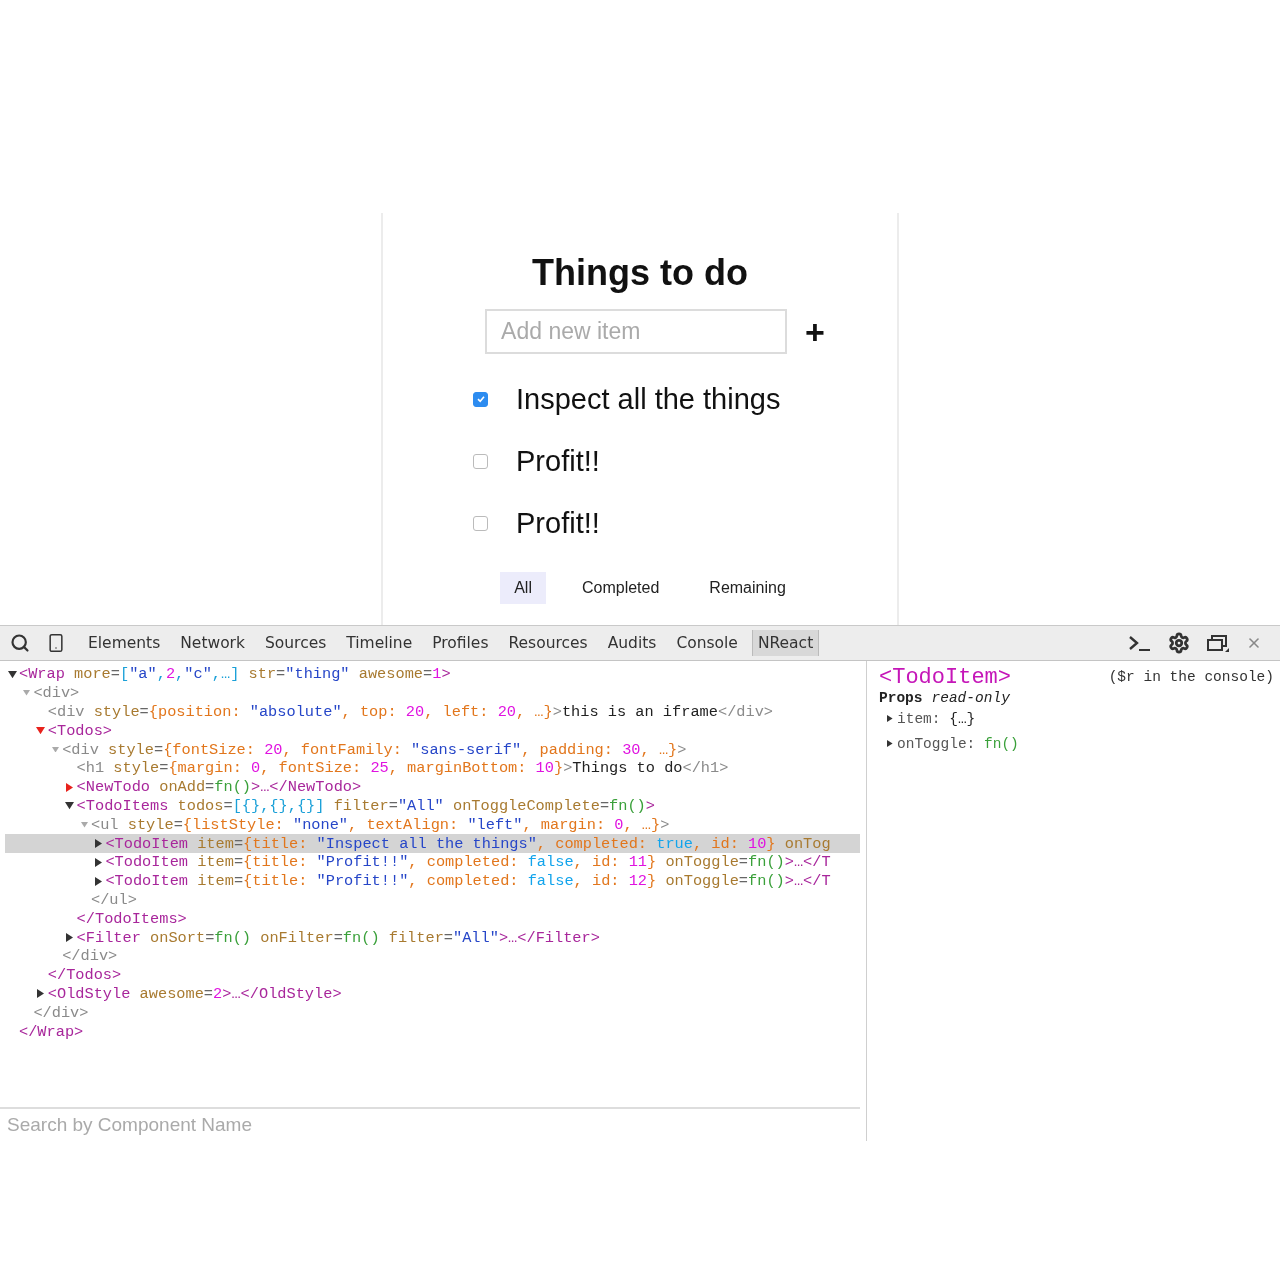 Image resolution: width=1280 pixels, height=1280 pixels. What do you see at coordinates (632, 643) in the screenshot?
I see `devtools-tab: Audits` at bounding box center [632, 643].